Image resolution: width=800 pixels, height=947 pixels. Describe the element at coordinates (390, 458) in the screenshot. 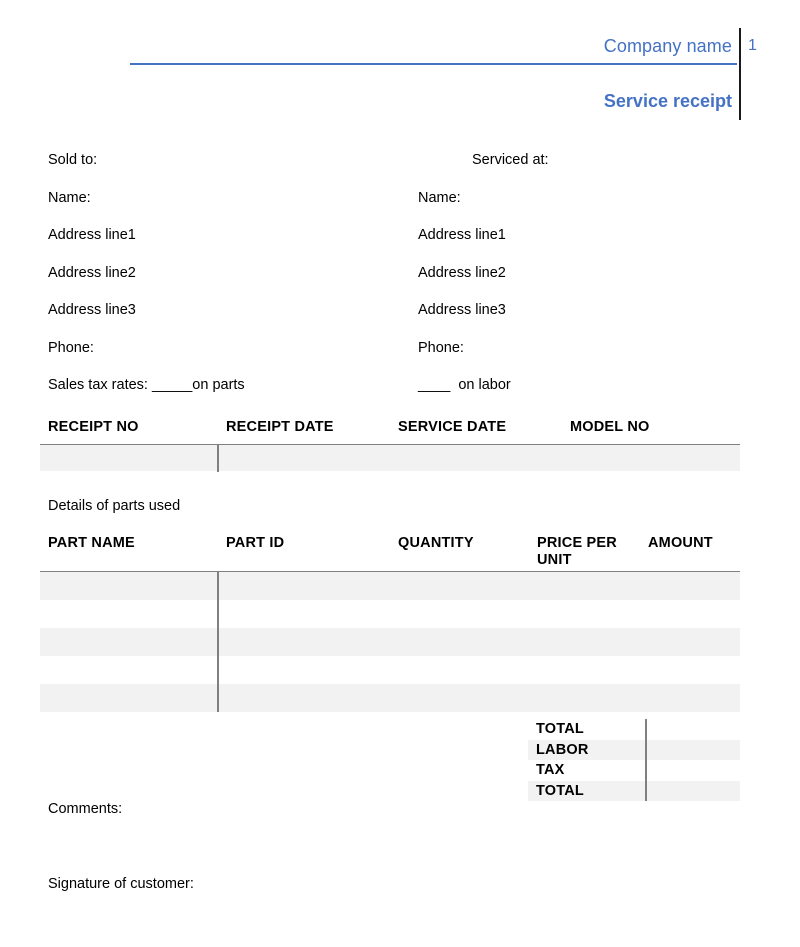

I see `receipt-info-data-row` at that location.